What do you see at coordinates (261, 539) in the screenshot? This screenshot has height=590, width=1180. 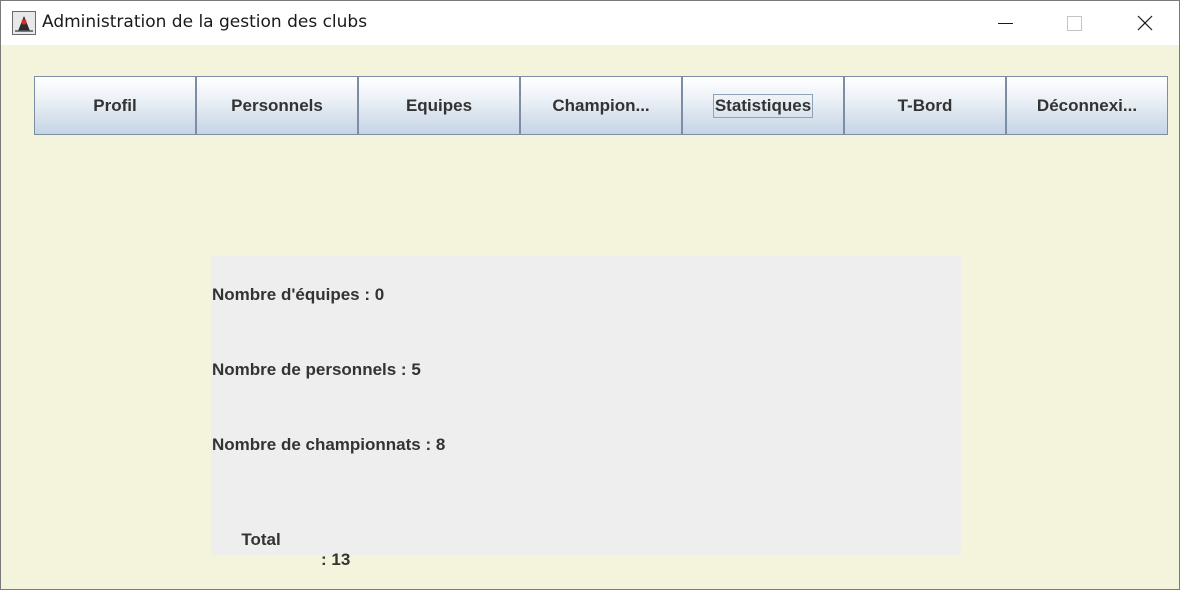 I see `stat-total-label: Total` at bounding box center [261, 539].